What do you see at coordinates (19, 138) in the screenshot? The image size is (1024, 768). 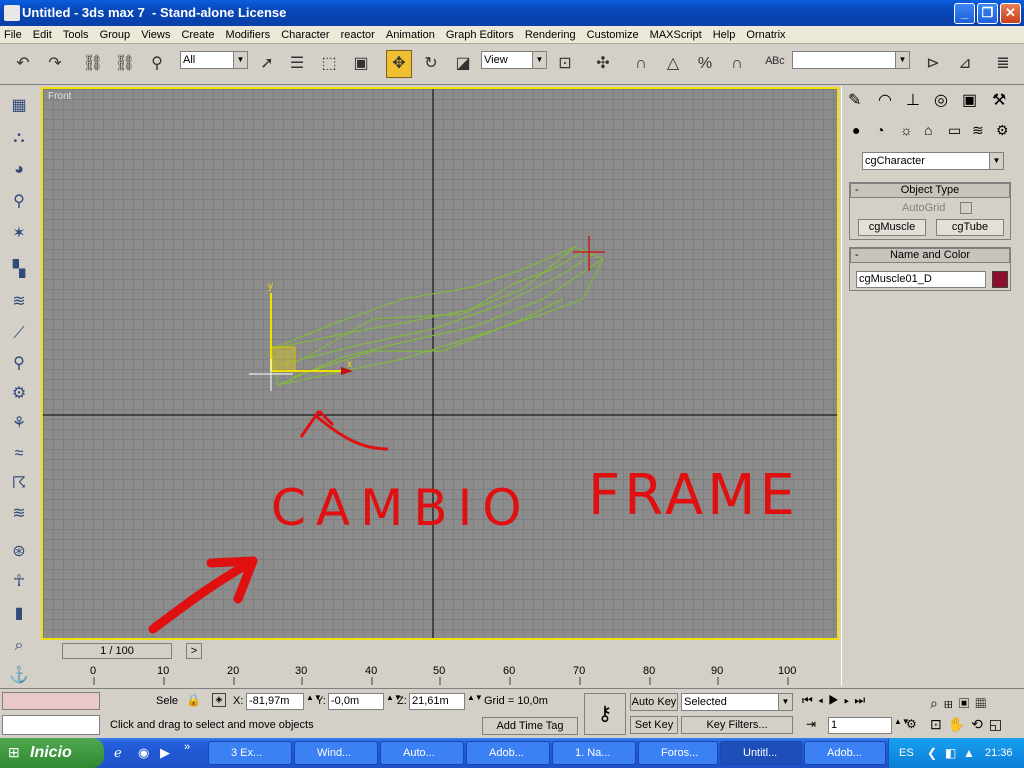 I see `cloth-icon: ⛬` at bounding box center [19, 138].